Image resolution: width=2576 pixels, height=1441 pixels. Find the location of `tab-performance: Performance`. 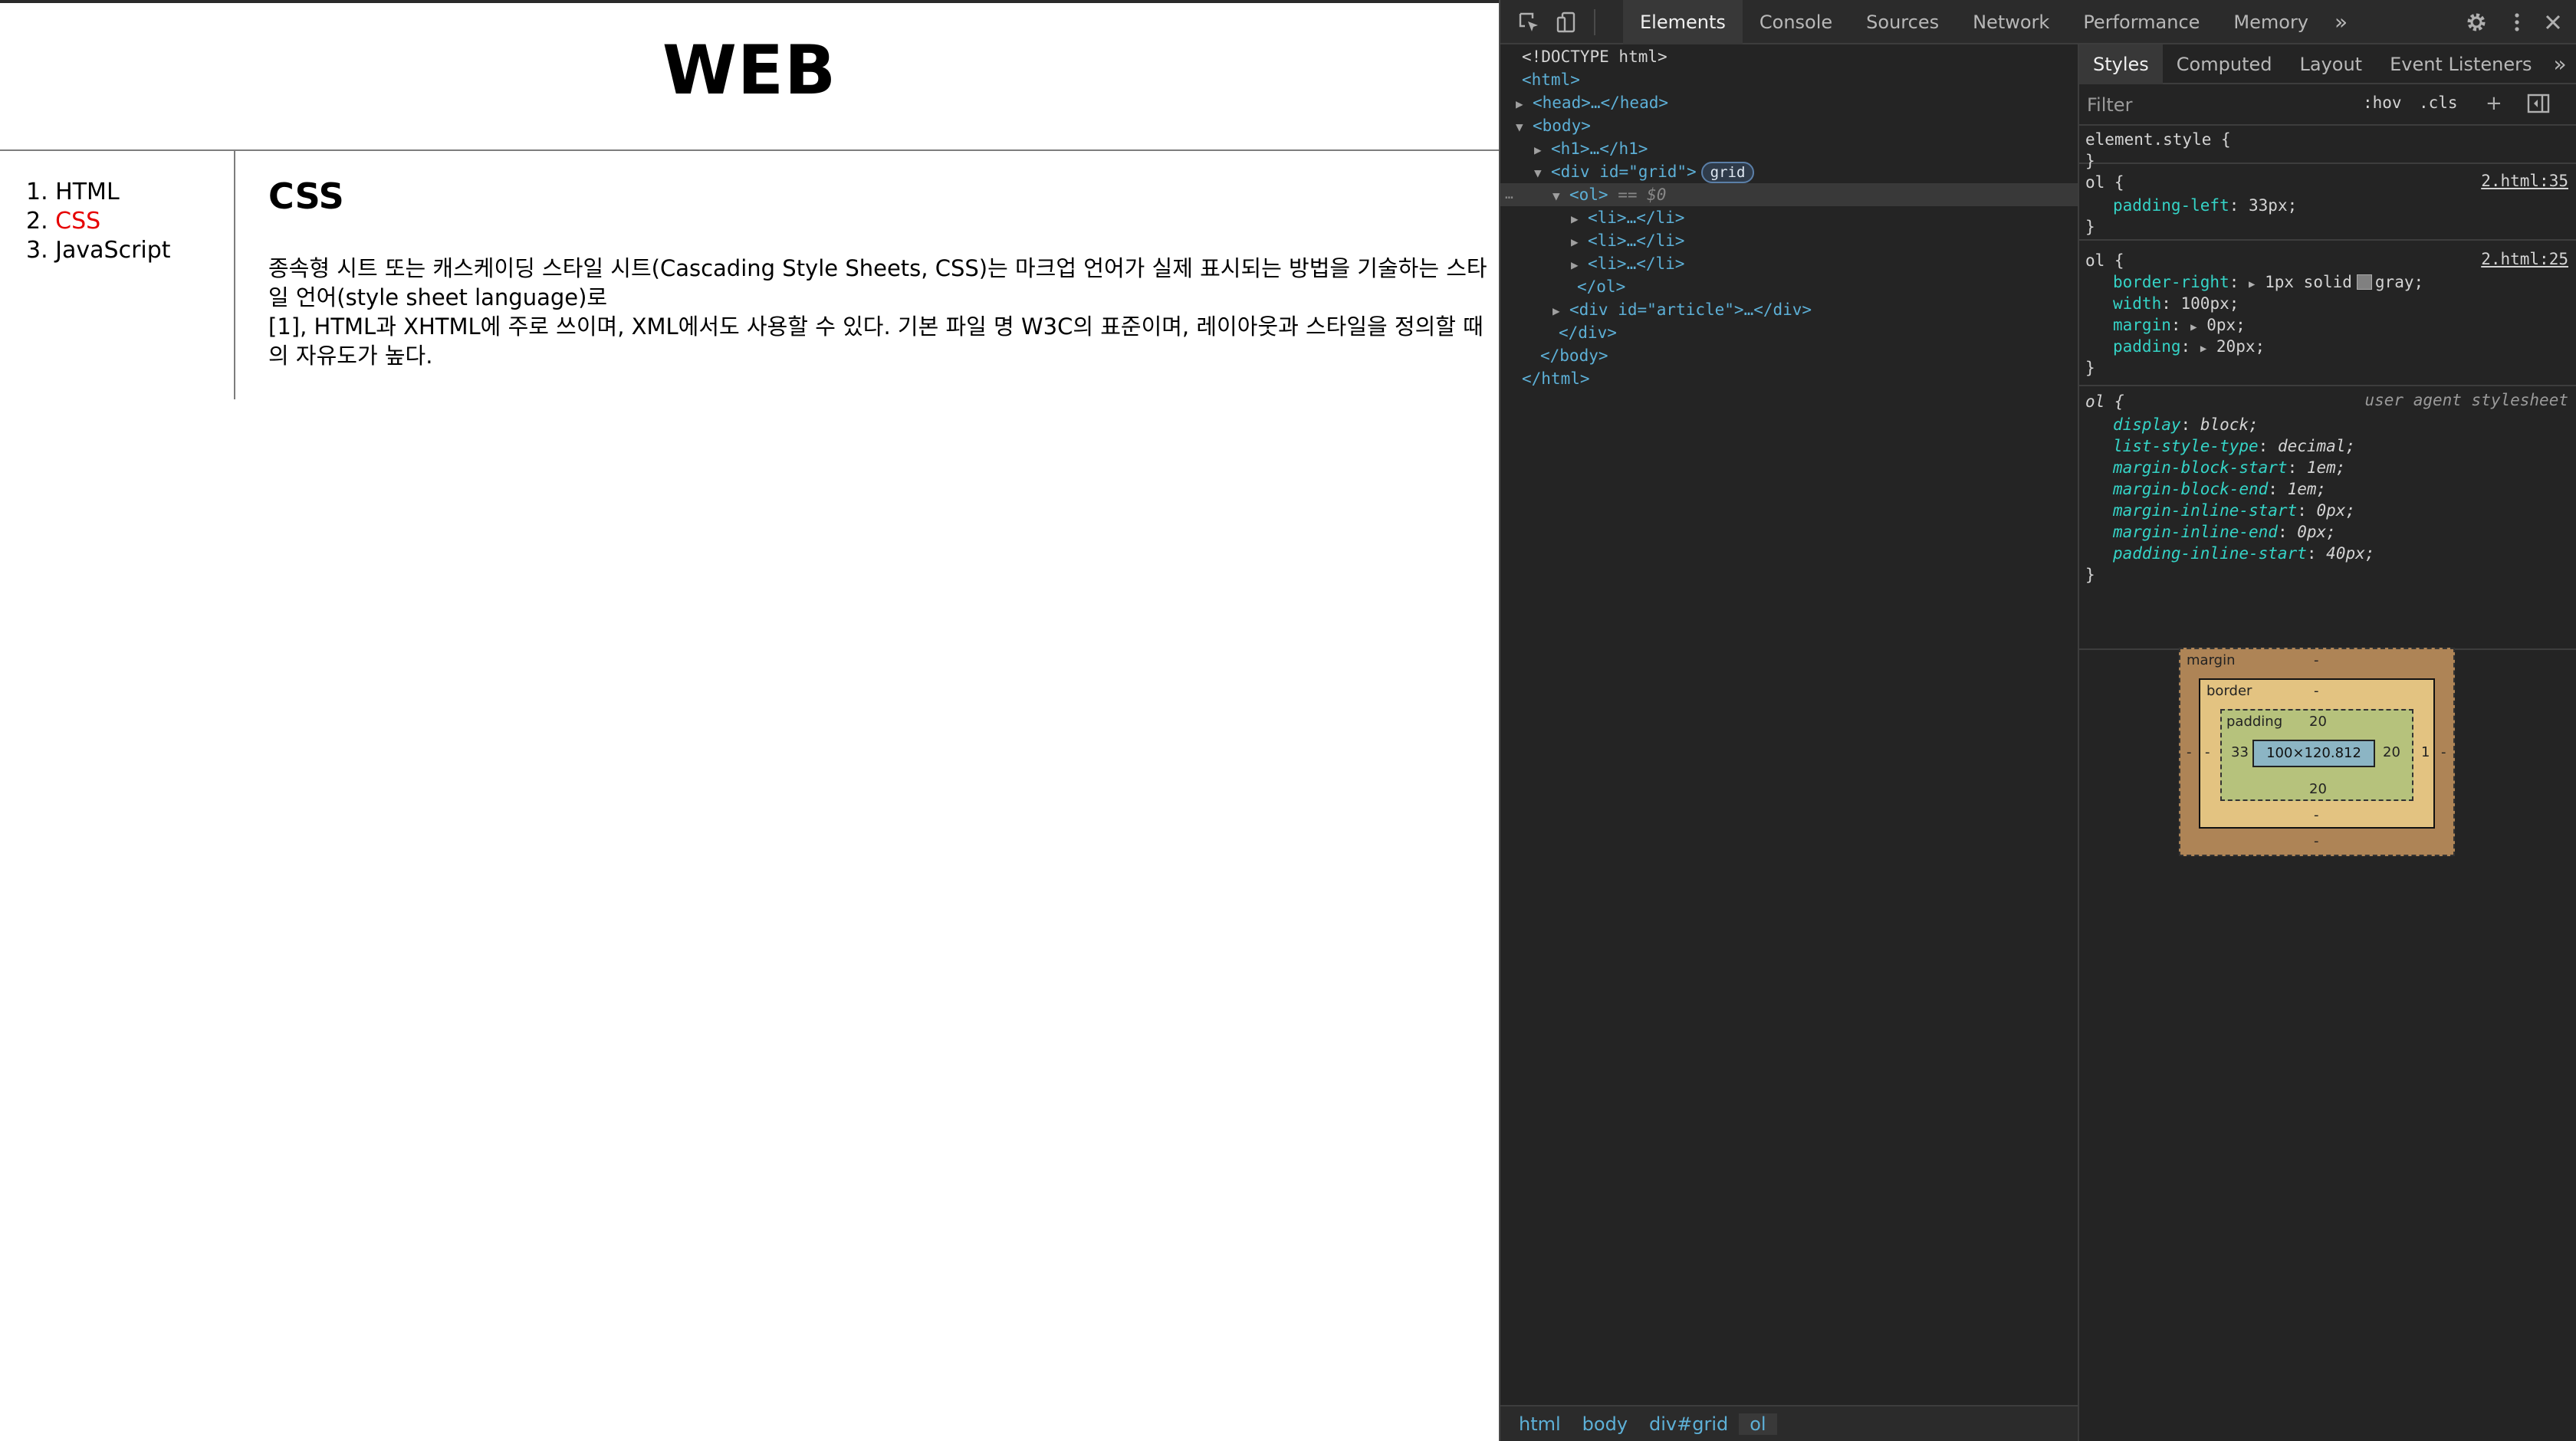

tab-performance: Performance is located at coordinates (2141, 22).